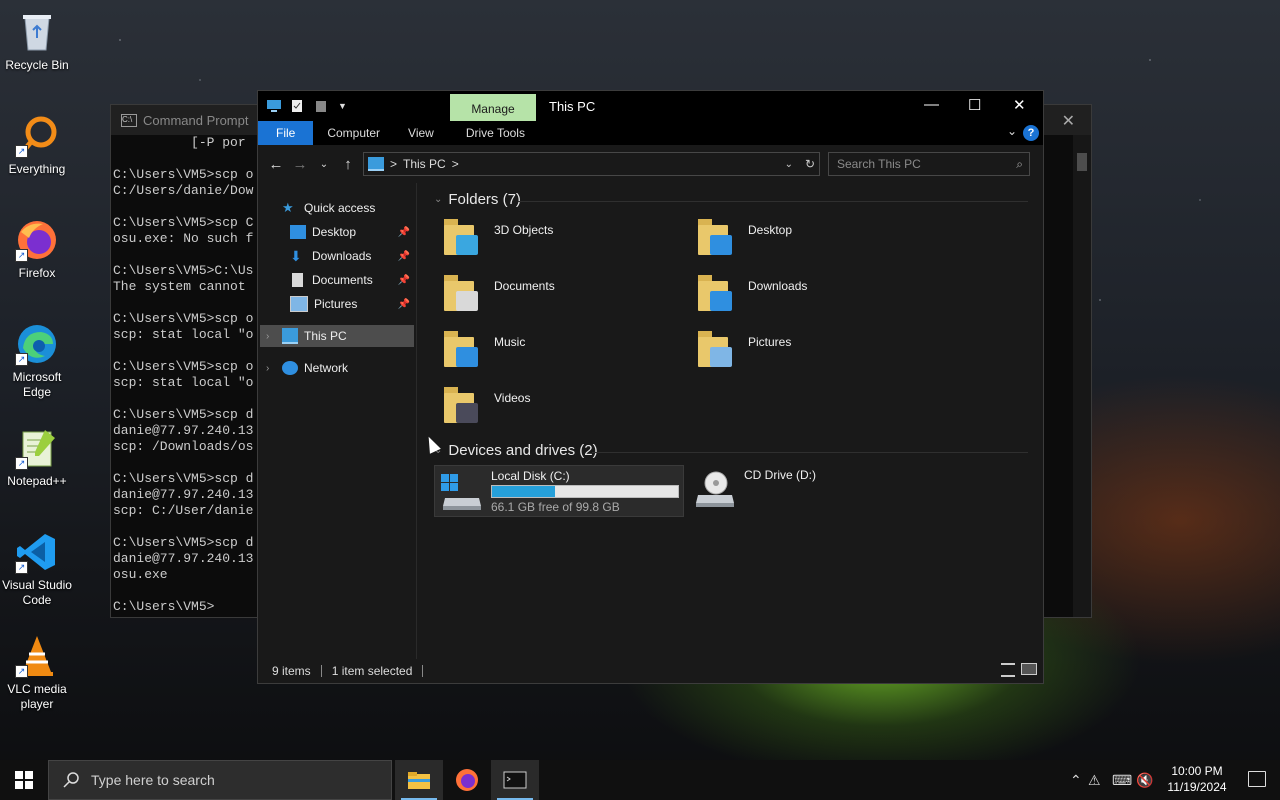  Describe the element at coordinates (563, 407) in the screenshot. I see `folder-item: Videos` at that location.